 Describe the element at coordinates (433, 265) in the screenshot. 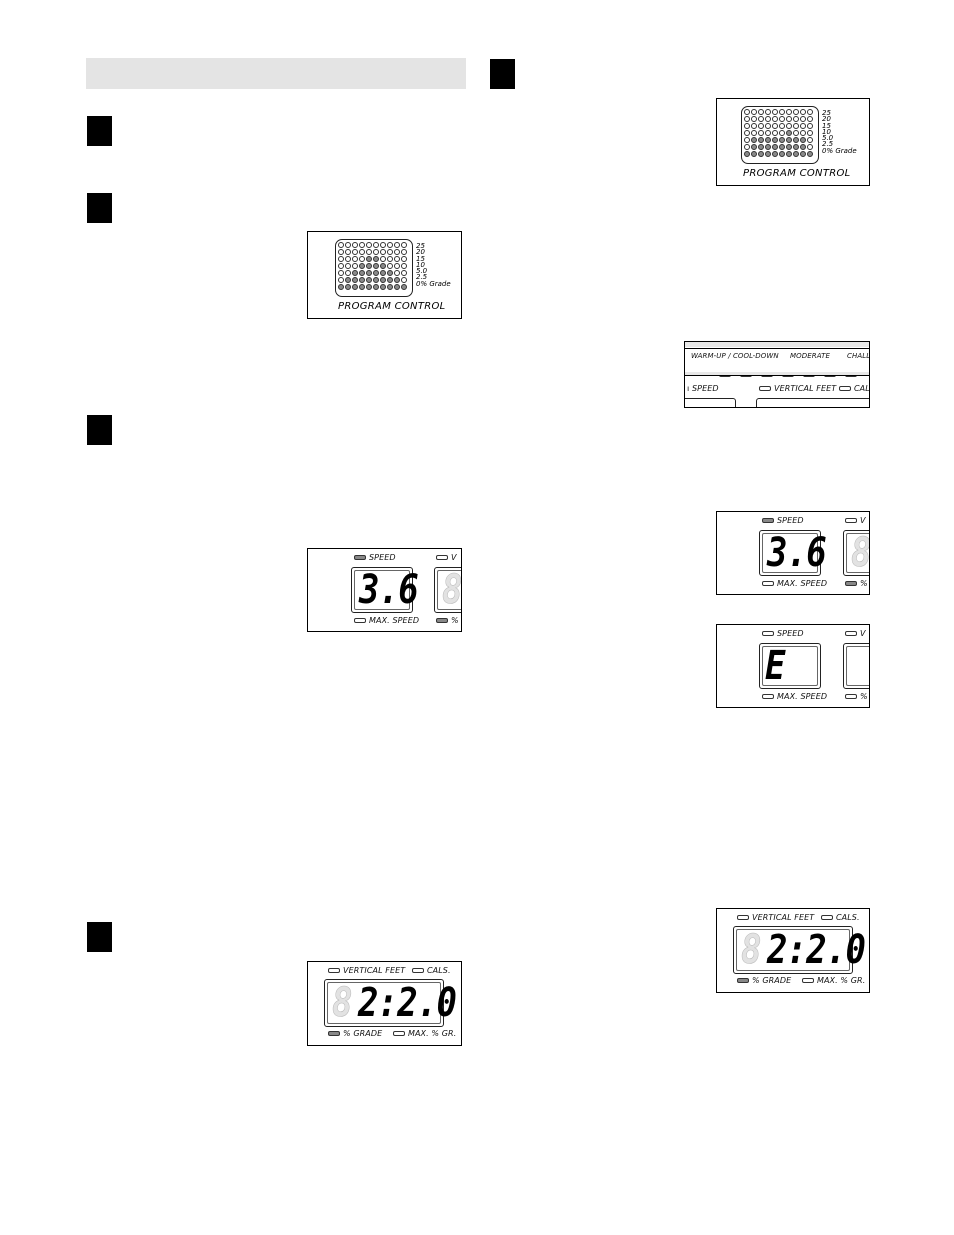

I see `grade-scale: 25 20 15 10 5.0 2.5 0% Grade` at that location.